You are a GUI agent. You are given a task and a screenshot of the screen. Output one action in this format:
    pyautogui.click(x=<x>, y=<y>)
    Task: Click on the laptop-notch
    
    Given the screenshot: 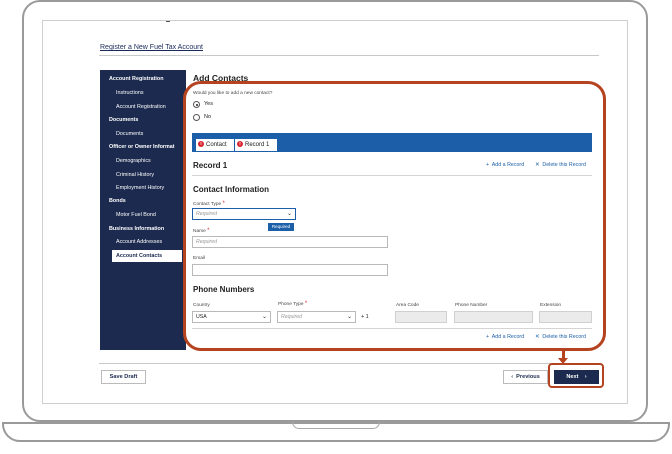 What is the action you would take?
    pyautogui.click(x=336, y=425)
    